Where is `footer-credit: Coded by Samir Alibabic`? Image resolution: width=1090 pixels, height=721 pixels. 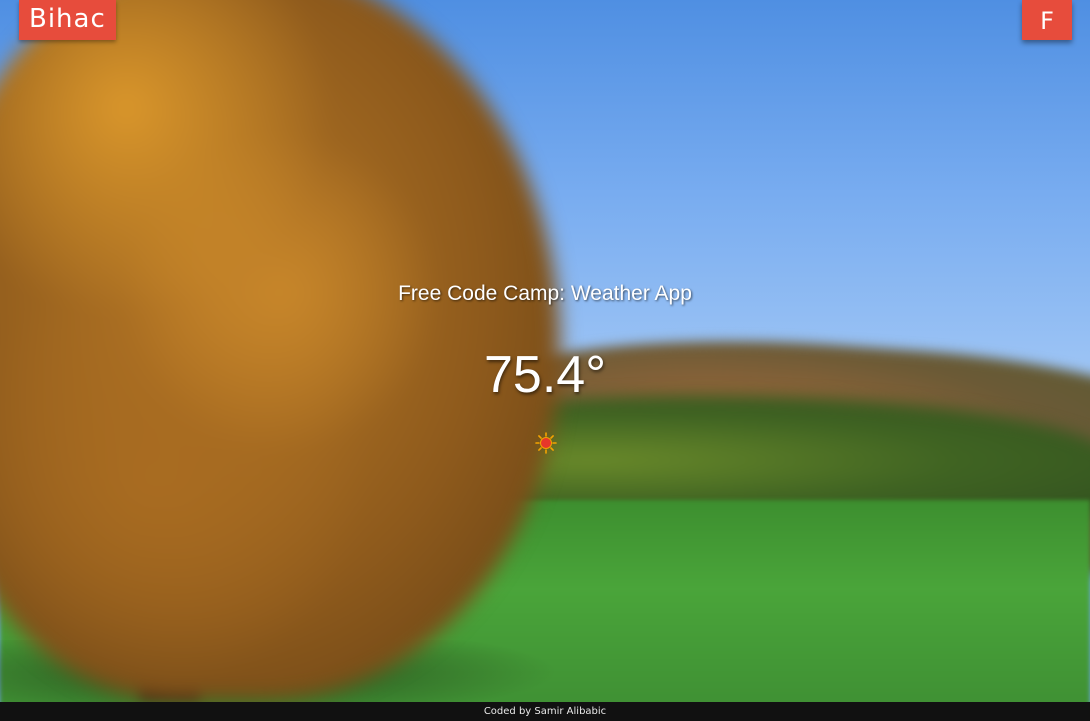 footer-credit: Coded by Samir Alibabic is located at coordinates (545, 711).